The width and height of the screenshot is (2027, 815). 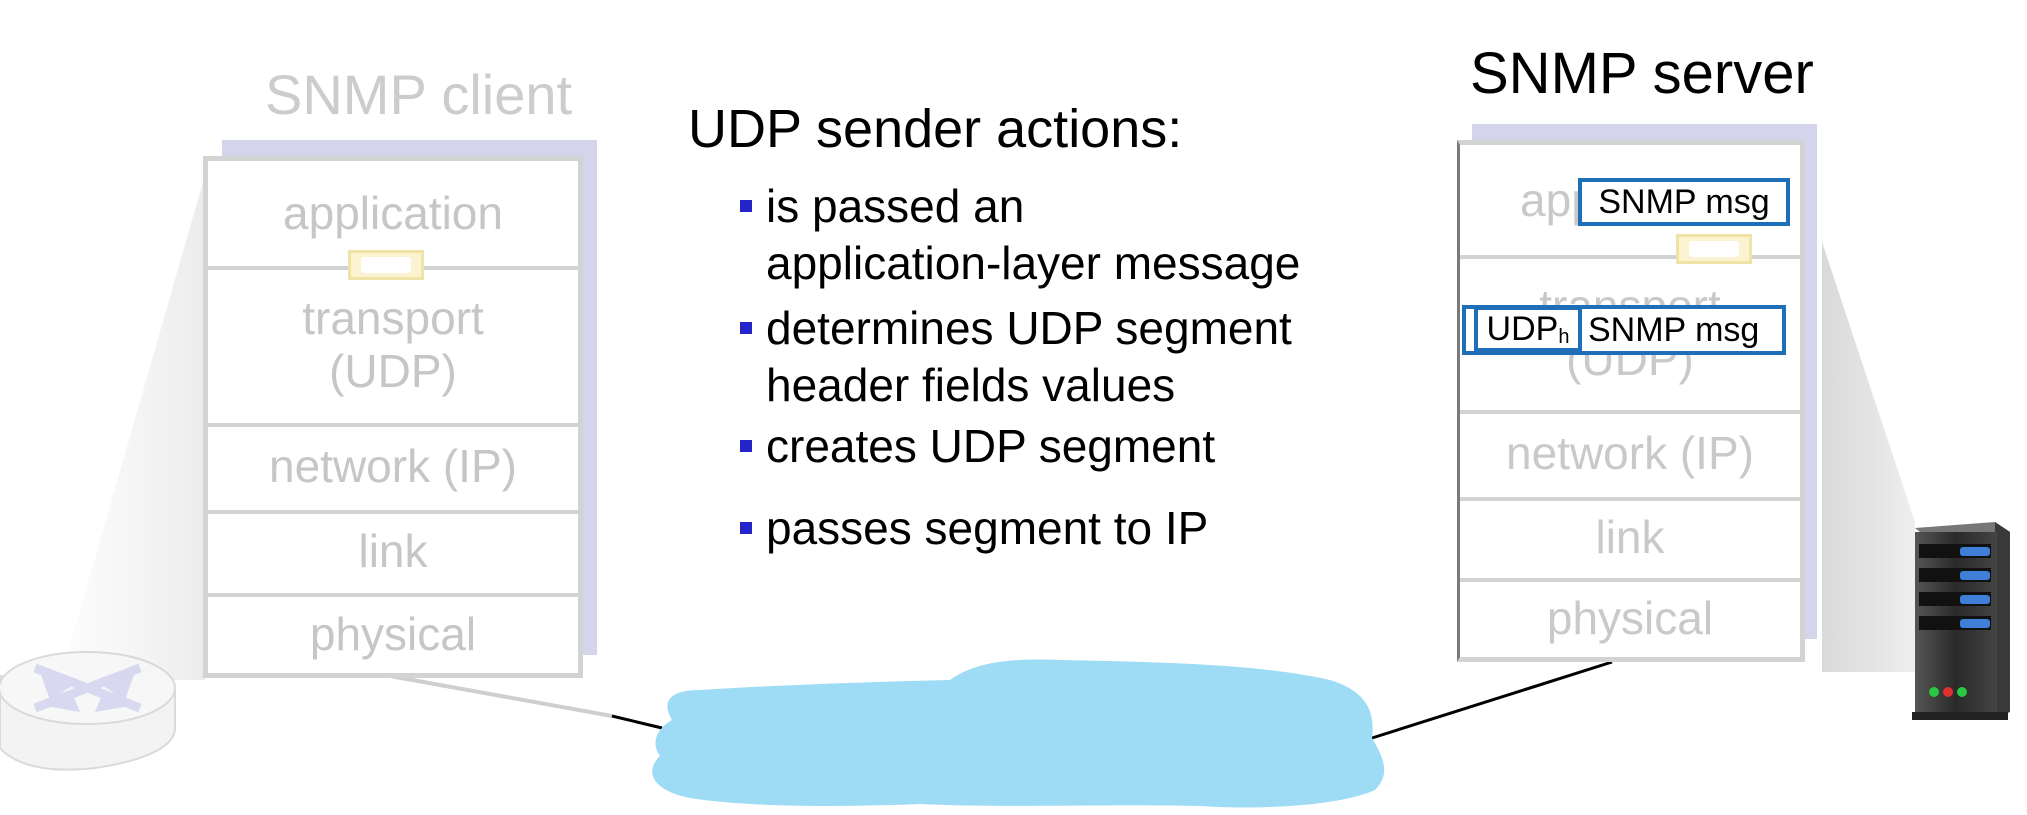 What do you see at coordinates (977, 446) in the screenshot?
I see `action-item: creates UDP segment` at bounding box center [977, 446].